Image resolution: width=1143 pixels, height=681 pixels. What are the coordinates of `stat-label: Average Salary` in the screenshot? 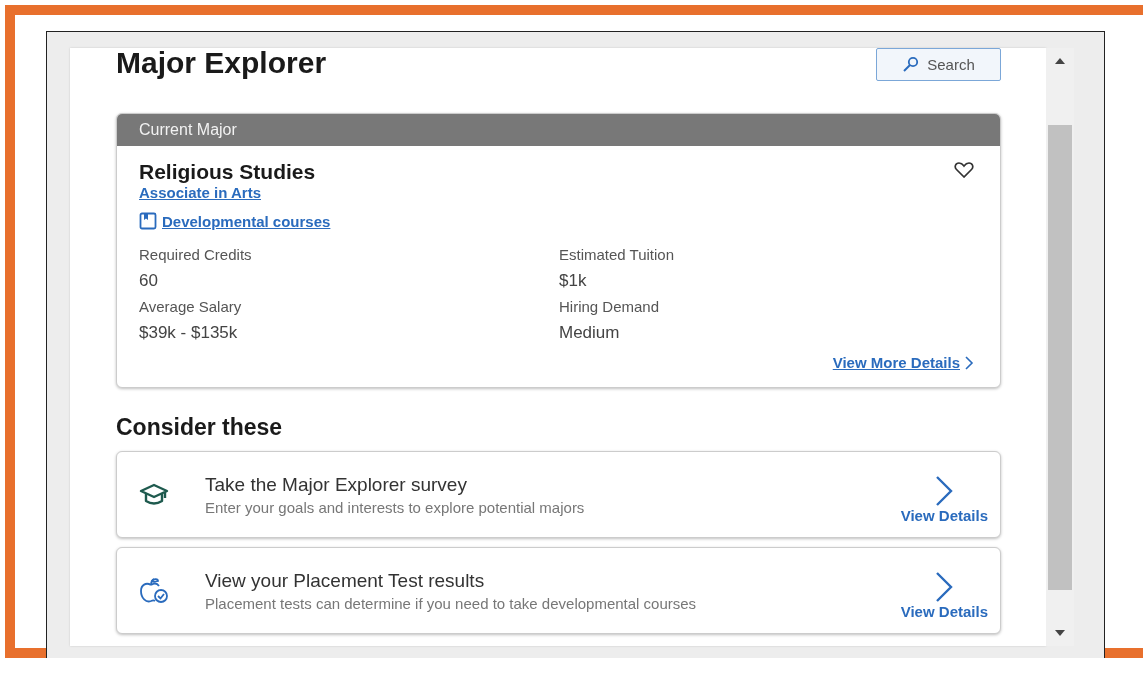 It's located at (191, 307).